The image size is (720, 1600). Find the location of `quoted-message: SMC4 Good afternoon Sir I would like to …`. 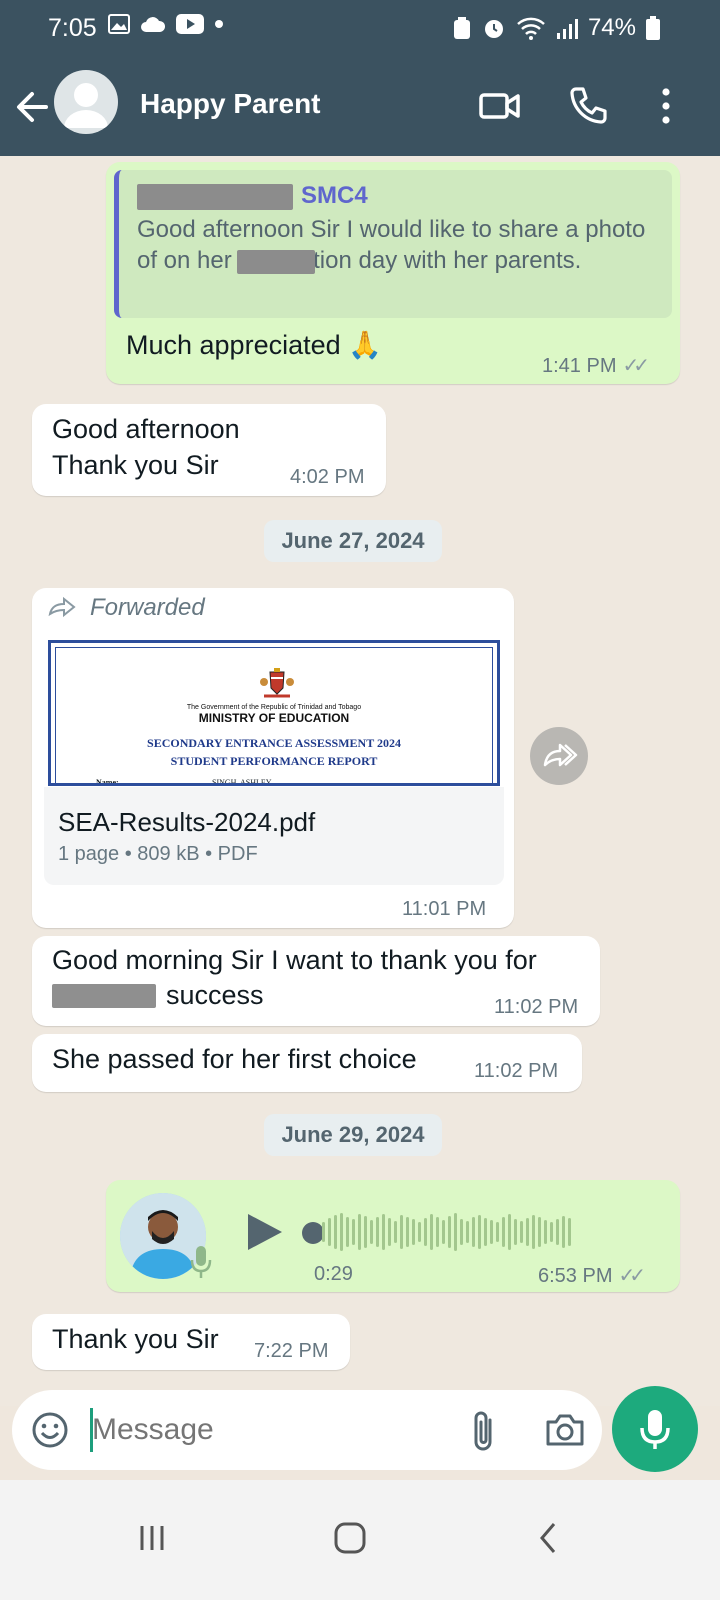

quoted-message: SMC4 Good afternoon Sir I would like to … is located at coordinates (393, 244).